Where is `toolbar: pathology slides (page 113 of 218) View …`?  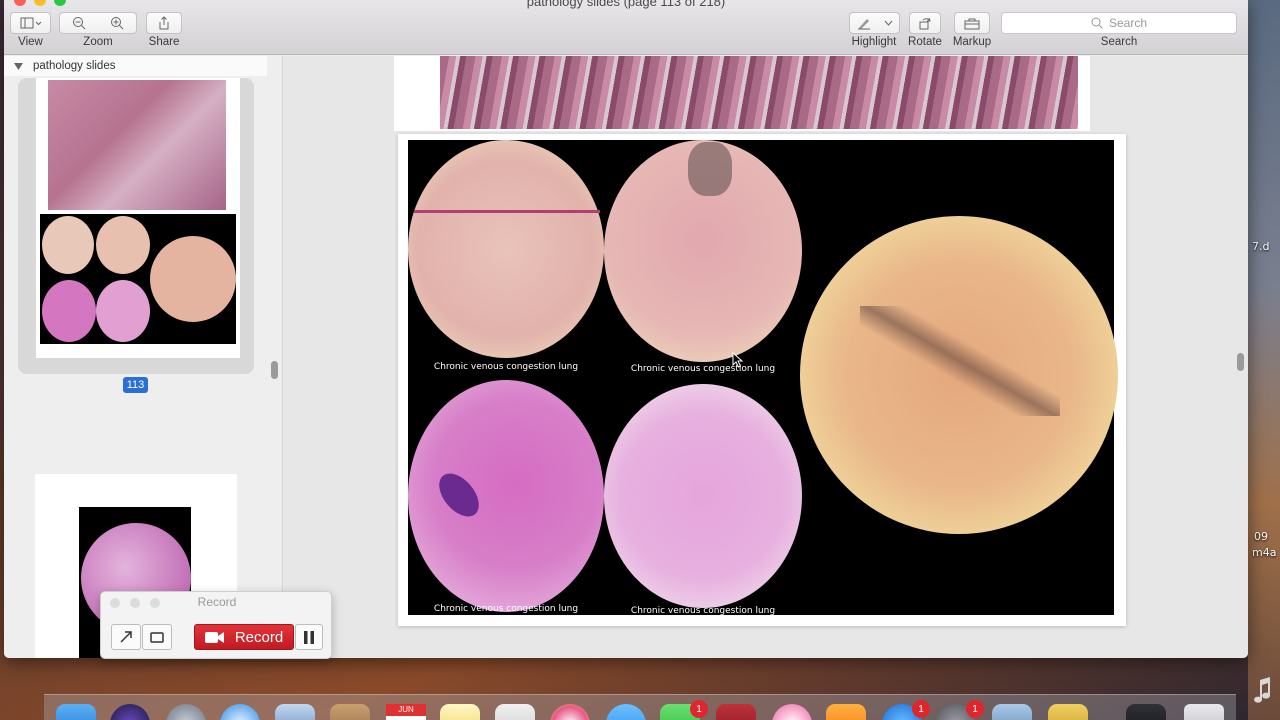 toolbar: pathology slides (page 113 of 218) View … is located at coordinates (626, 27).